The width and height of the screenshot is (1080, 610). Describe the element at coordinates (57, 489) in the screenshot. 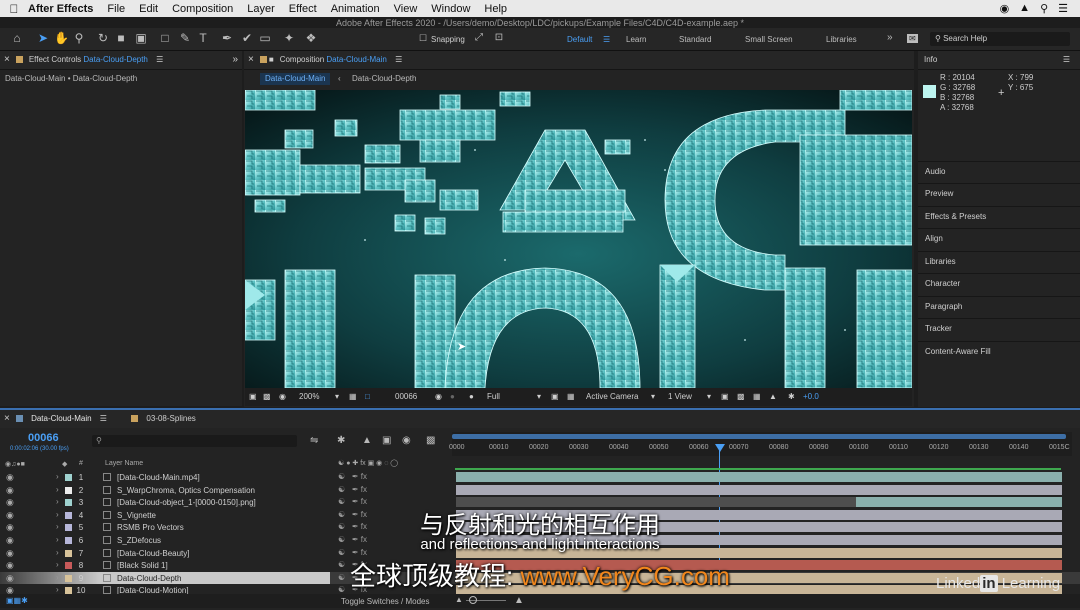

I see `expand-arrow-icon: ›` at that location.